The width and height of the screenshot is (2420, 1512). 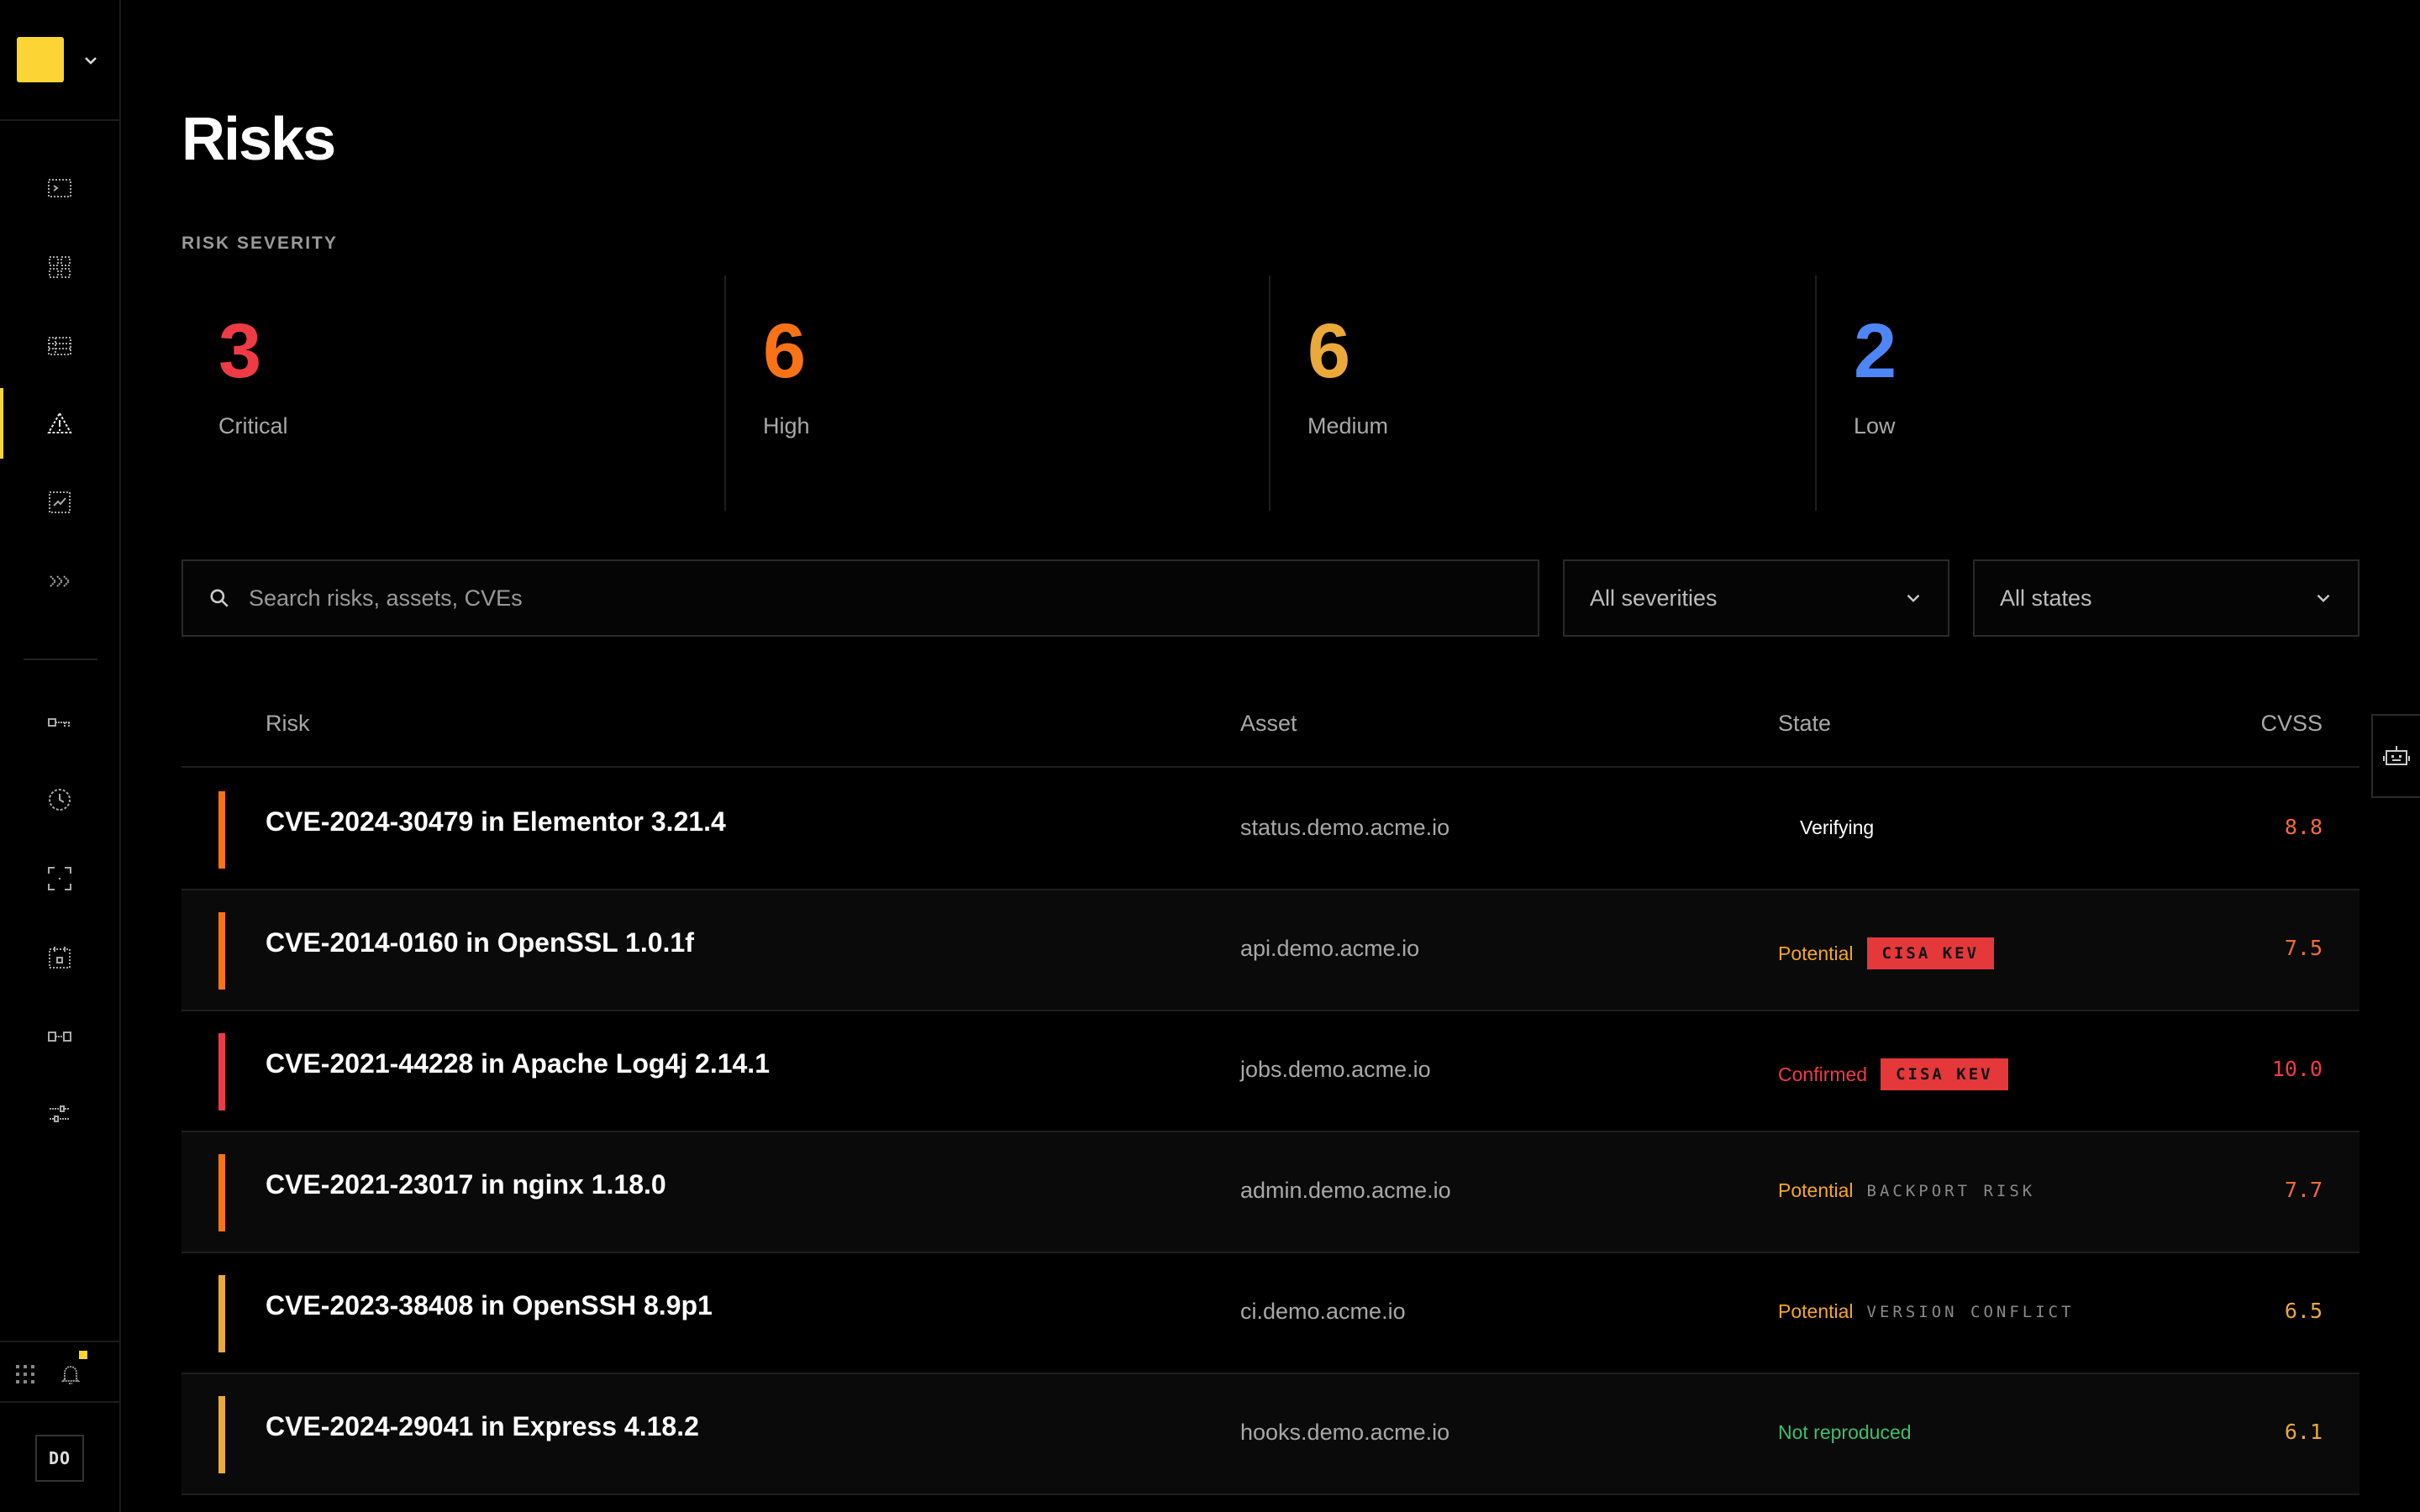 I want to click on state-label: Confirmed, so click(x=1823, y=1074).